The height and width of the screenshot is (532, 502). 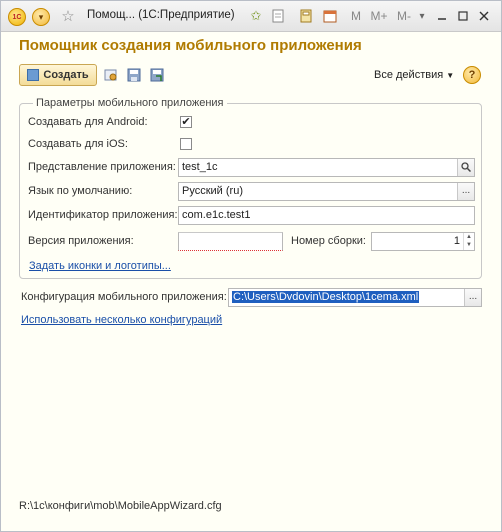 What do you see at coordinates (186, 144) in the screenshot?
I see `ios-checkbox` at bounding box center [186, 144].